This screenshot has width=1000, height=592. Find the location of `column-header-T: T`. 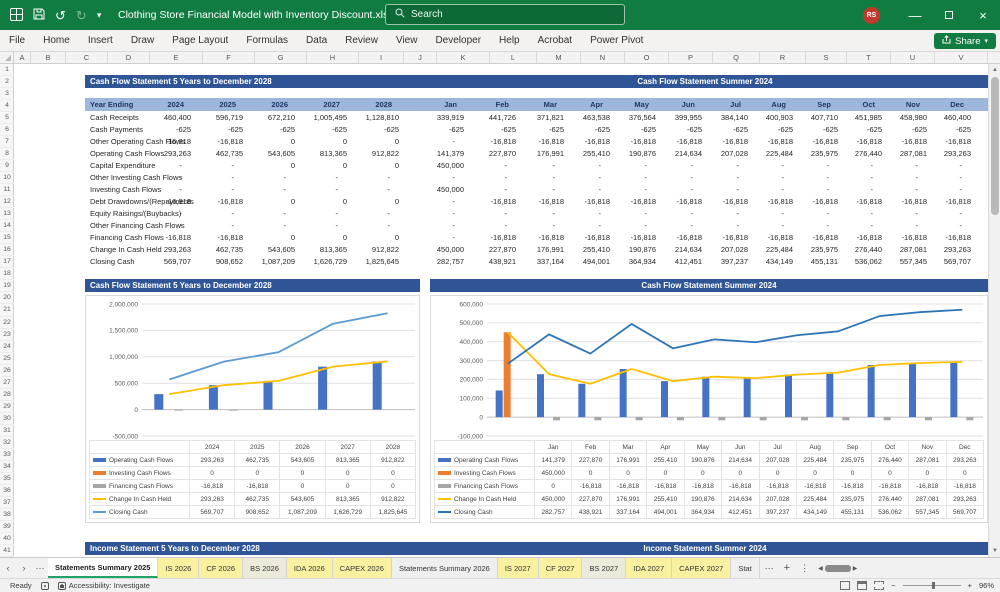

column-header-T: T is located at coordinates (869, 57).